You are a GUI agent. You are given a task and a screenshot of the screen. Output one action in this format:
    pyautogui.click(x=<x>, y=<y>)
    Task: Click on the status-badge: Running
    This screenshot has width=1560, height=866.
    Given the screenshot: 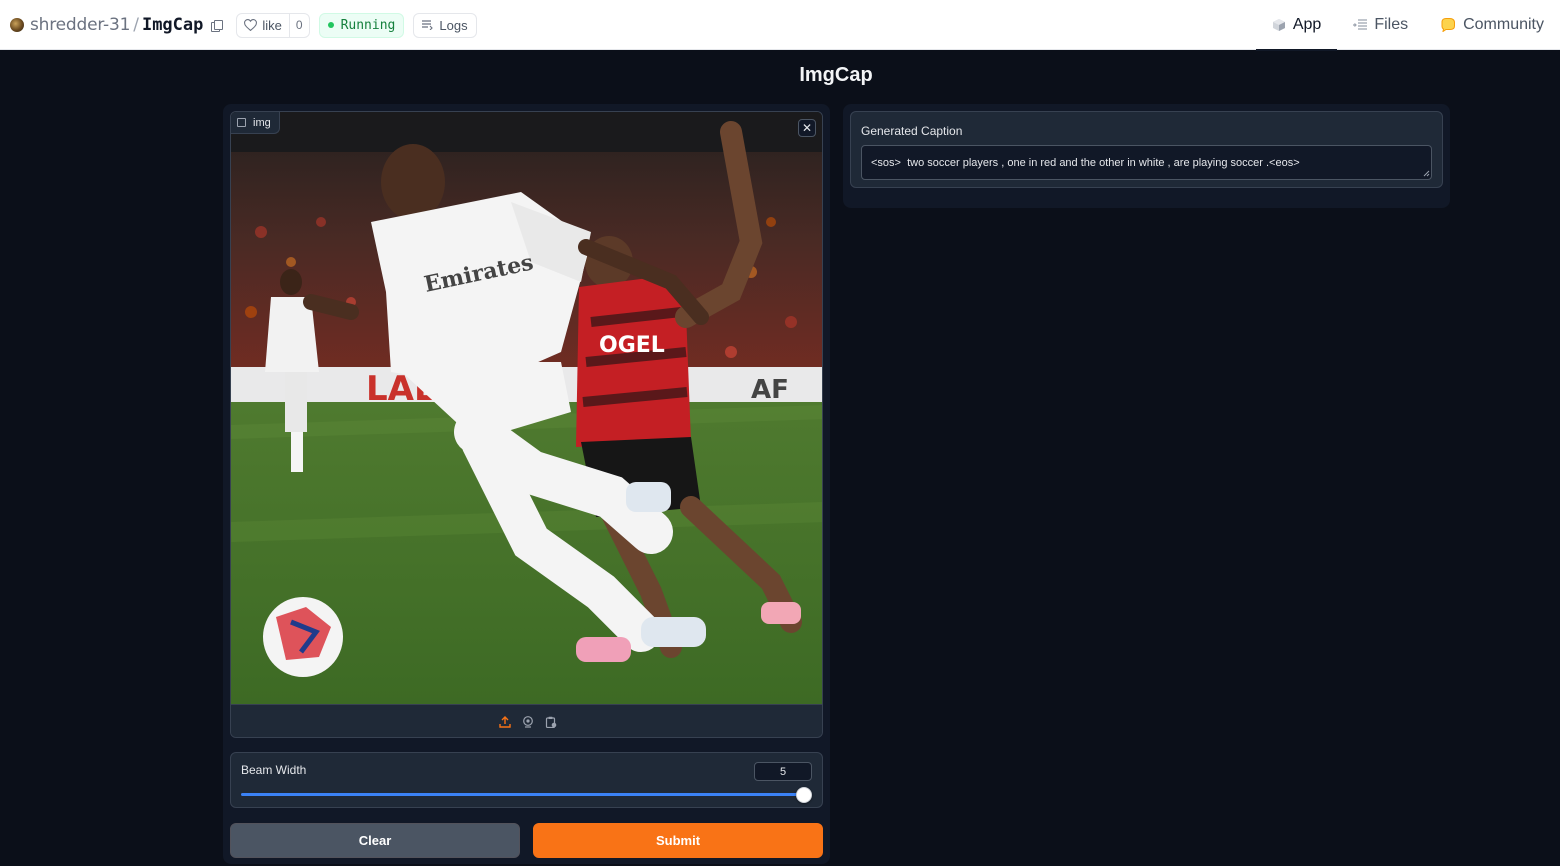 What is the action you would take?
    pyautogui.click(x=361, y=25)
    